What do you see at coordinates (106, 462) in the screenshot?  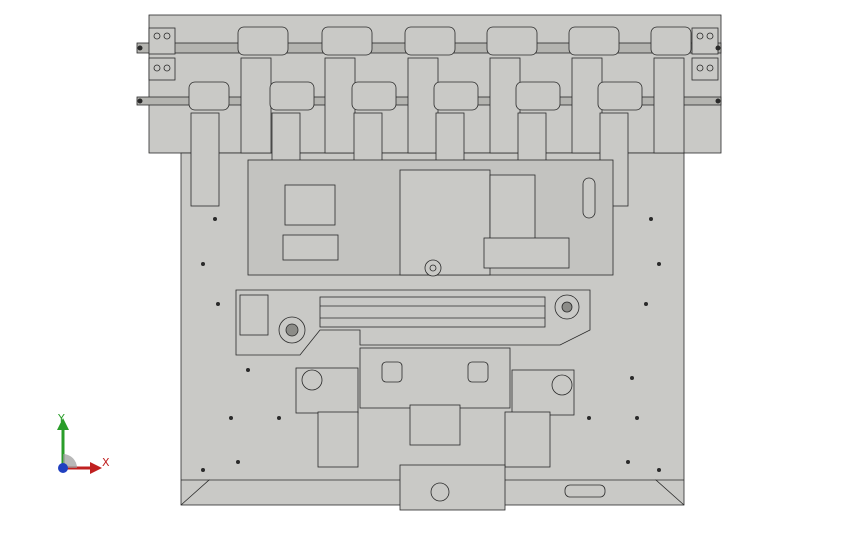 I see `x-axis-label: X` at bounding box center [106, 462].